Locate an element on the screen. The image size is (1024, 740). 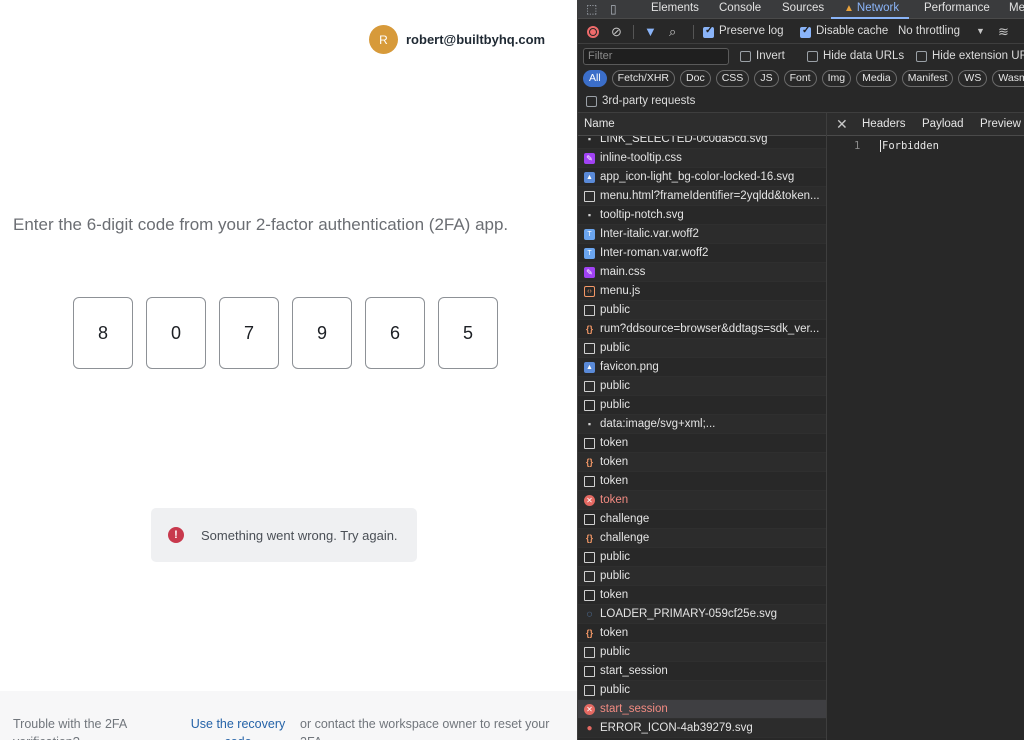
request-row: ✎ main.css is located at coordinates (702, 272).